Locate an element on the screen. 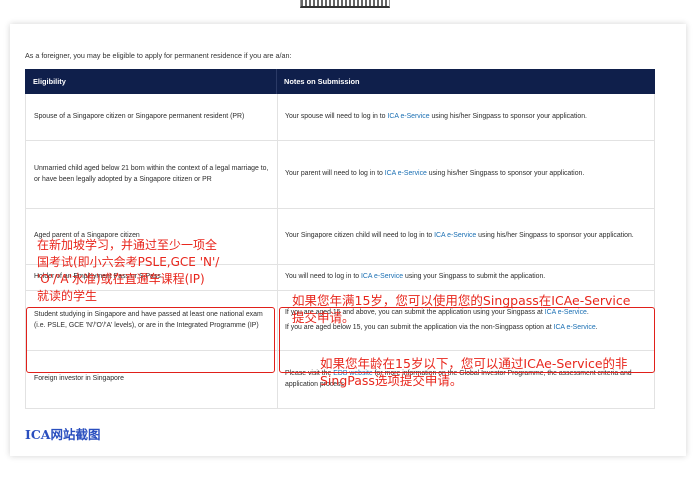 This screenshot has height=477, width=699. header-eligibility: Eligibility is located at coordinates (151, 81).